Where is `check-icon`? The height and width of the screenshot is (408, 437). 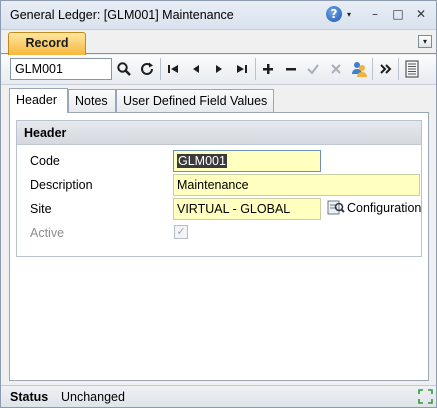
check-icon is located at coordinates (313, 69).